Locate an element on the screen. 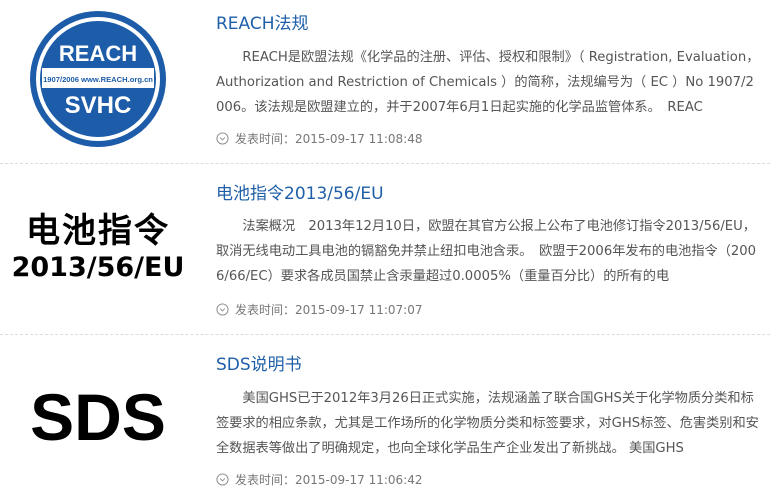 The width and height of the screenshot is (770, 495). badge-bottom-text: SVHC is located at coordinates (98, 105).